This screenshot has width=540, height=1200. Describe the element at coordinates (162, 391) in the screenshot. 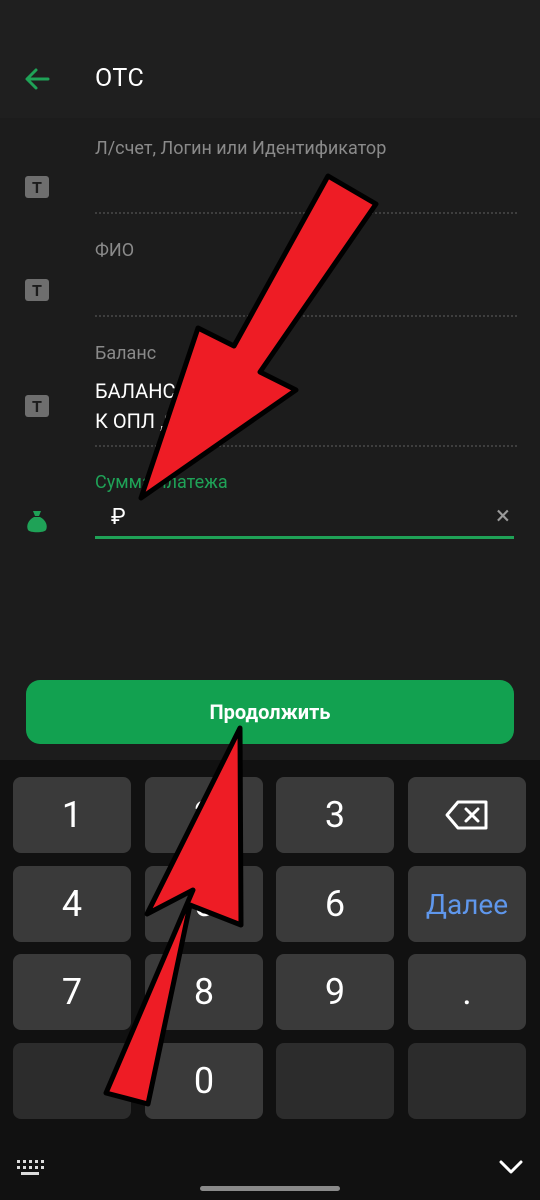

I see `balance-field-value-line1: БАЛАНС: РУБ.` at that location.